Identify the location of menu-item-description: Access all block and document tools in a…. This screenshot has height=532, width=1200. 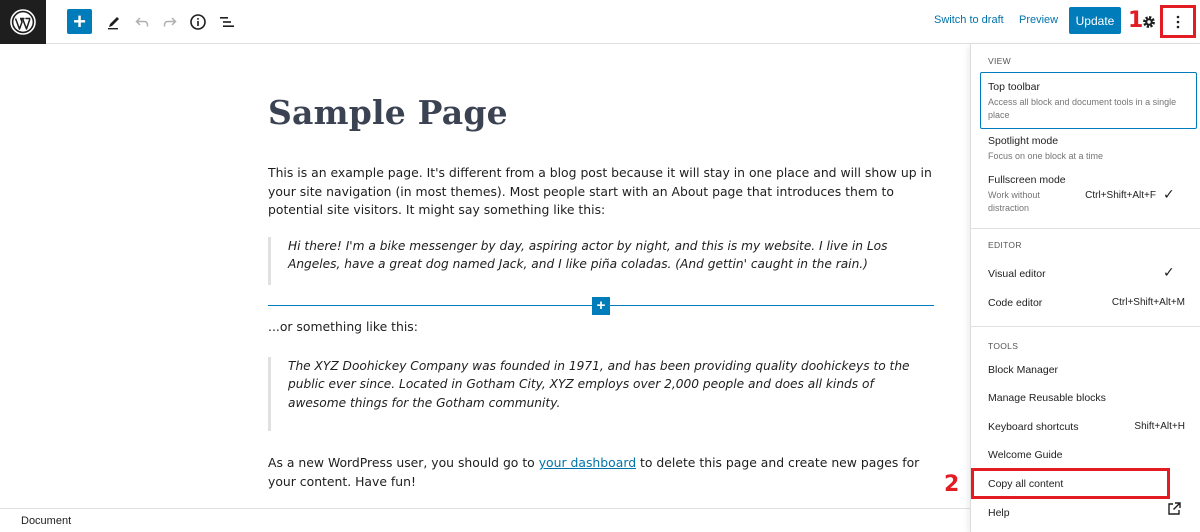
(1082, 108).